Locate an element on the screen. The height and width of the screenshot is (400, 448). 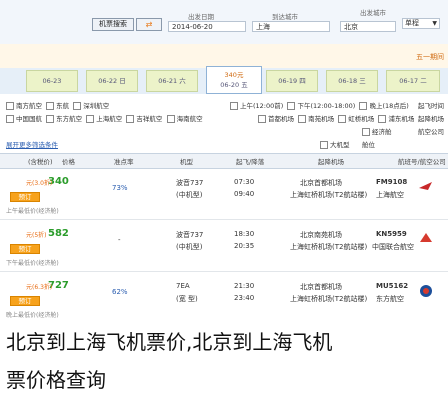
date-tab-0: 06-23 is located at coordinates (52, 81).